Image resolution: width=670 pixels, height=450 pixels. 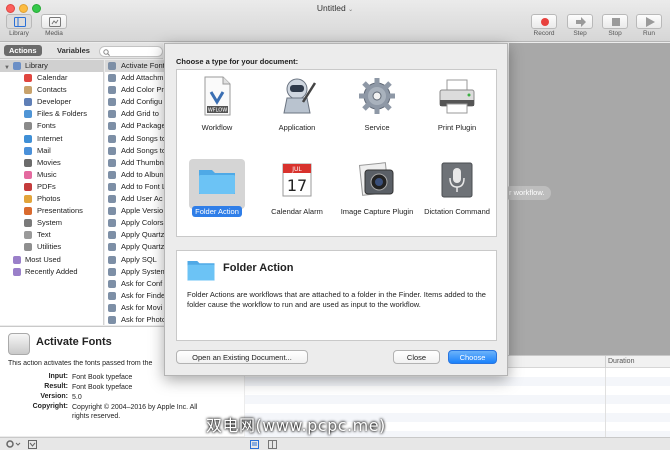 I want to click on duration-column-header: Duration, so click(x=621, y=361).